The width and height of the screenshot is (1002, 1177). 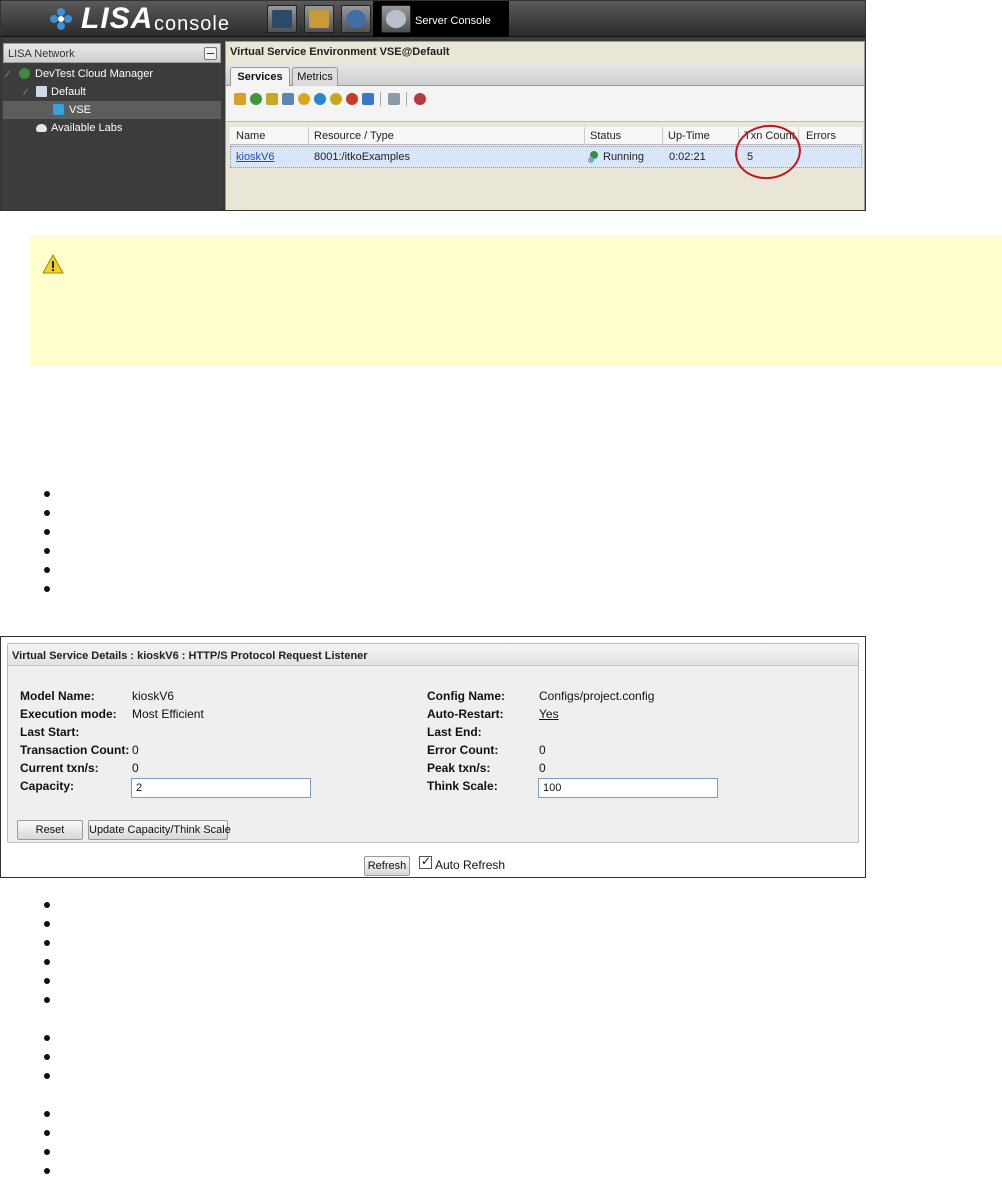 I want to click on auto-refresh-label: Auto Refresh, so click(x=470, y=865).